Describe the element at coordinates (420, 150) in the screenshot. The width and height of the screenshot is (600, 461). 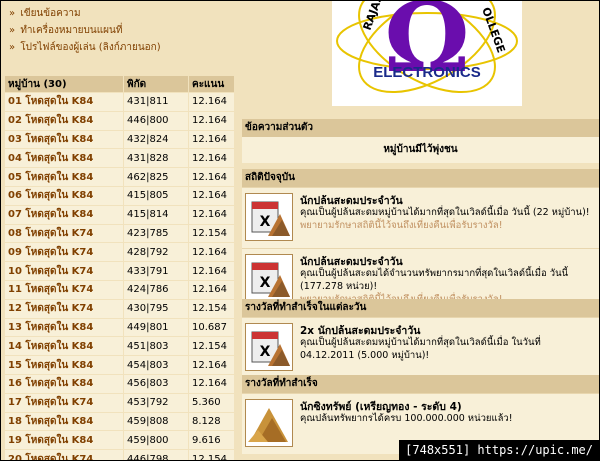
I see `message-body: หมู่บ้านมีไว้พุ่งชน` at that location.